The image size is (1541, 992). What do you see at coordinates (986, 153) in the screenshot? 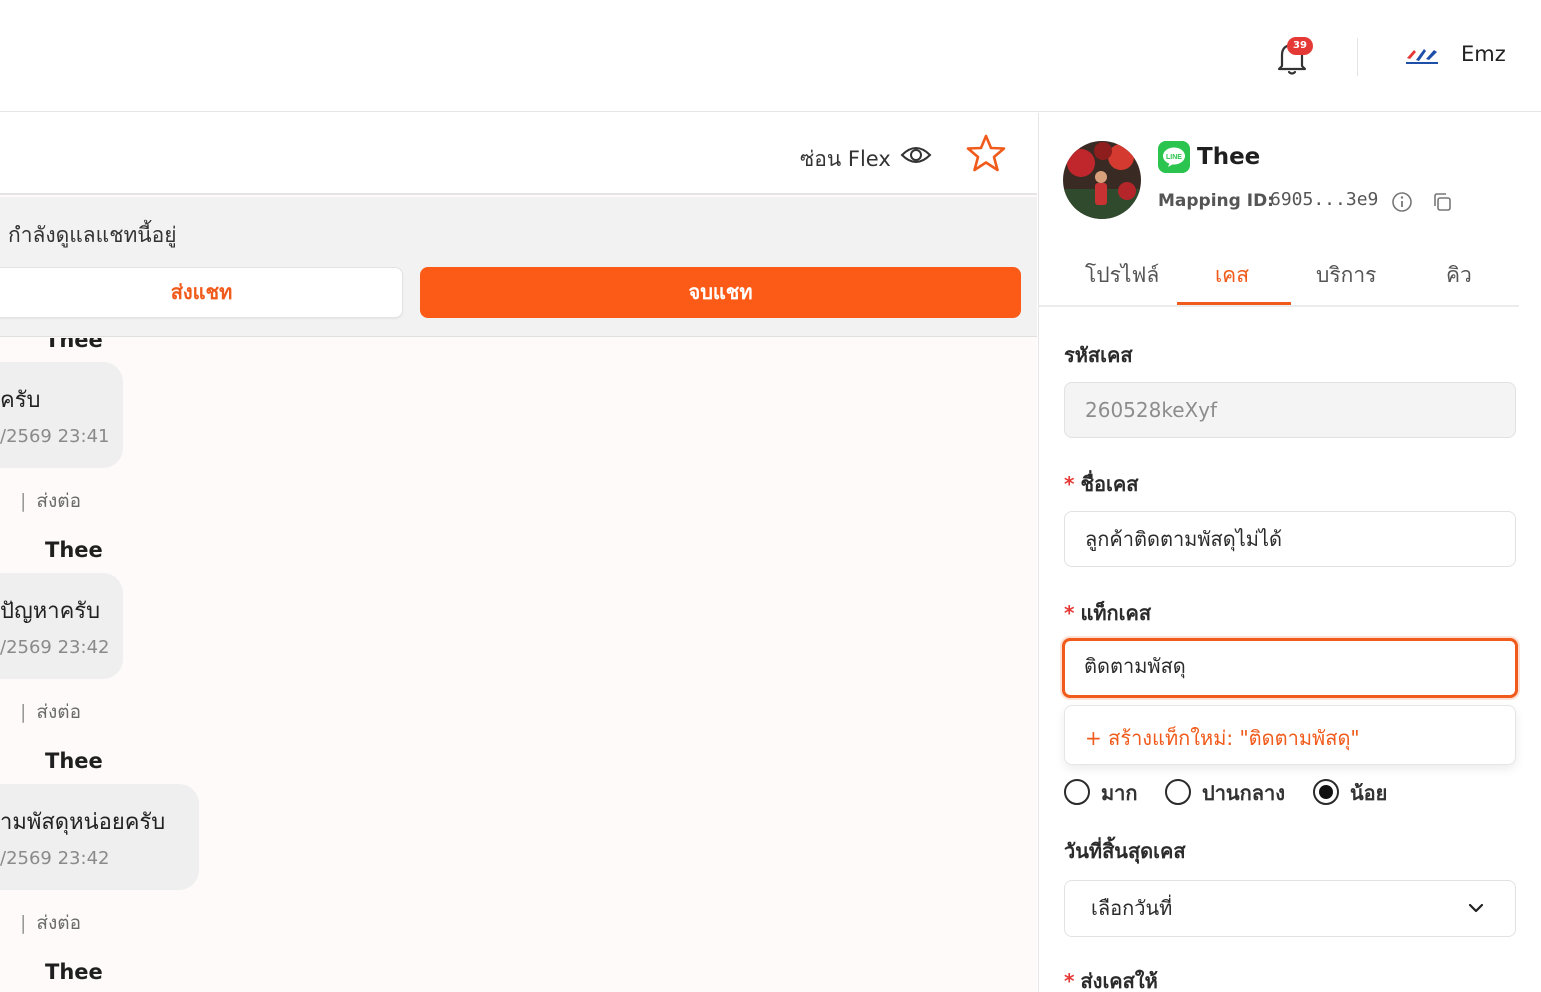
I see `star-icon` at bounding box center [986, 153].